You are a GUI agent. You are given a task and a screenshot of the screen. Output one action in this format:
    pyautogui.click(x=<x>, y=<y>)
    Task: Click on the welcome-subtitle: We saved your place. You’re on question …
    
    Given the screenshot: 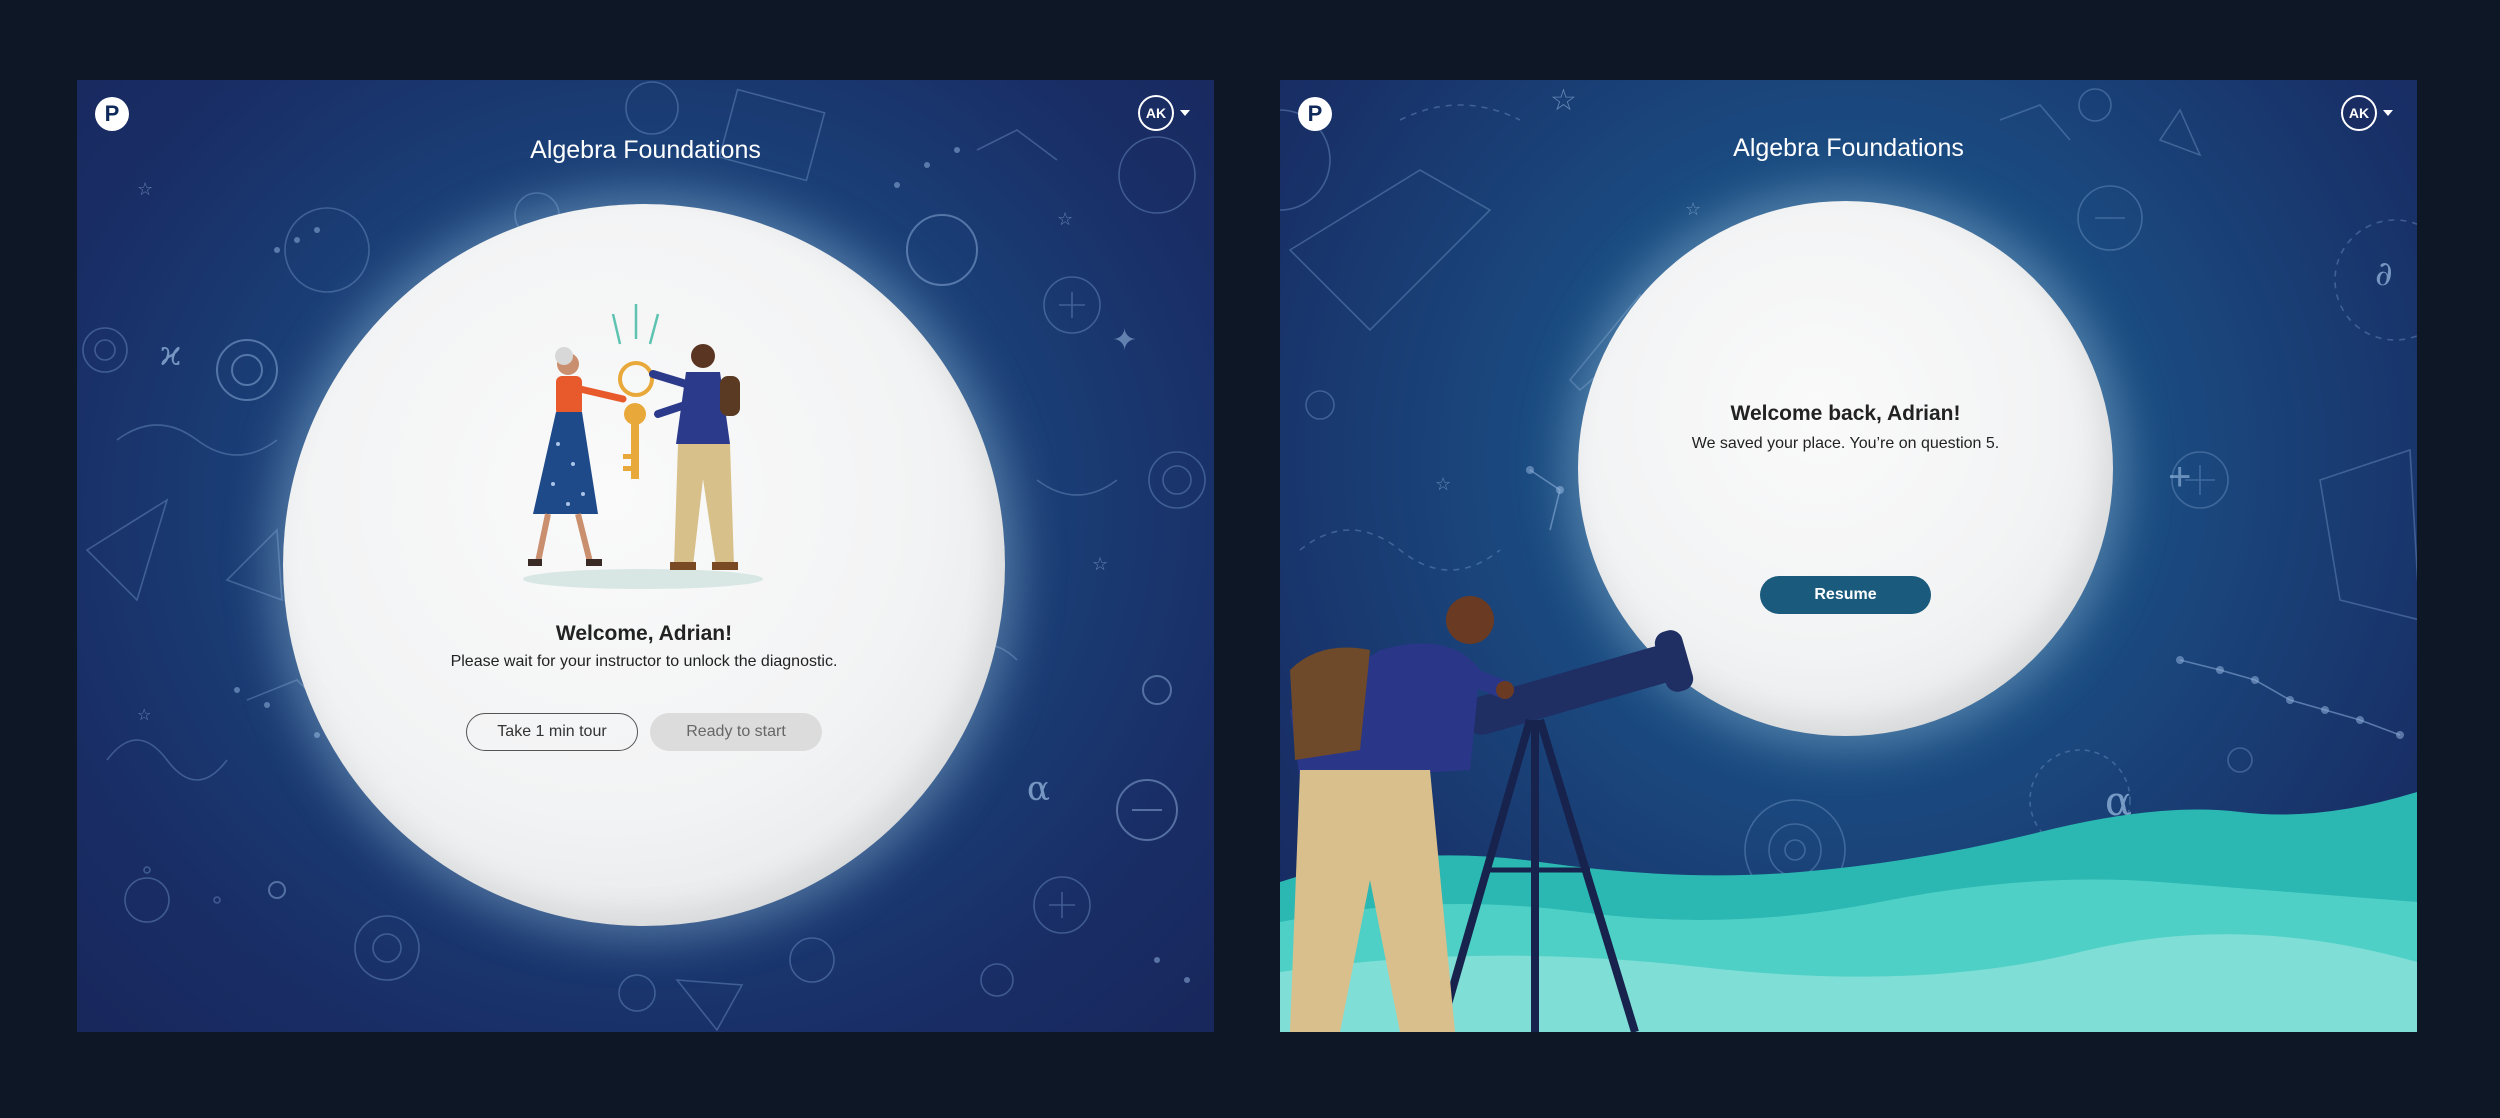 What is the action you would take?
    pyautogui.click(x=1845, y=443)
    